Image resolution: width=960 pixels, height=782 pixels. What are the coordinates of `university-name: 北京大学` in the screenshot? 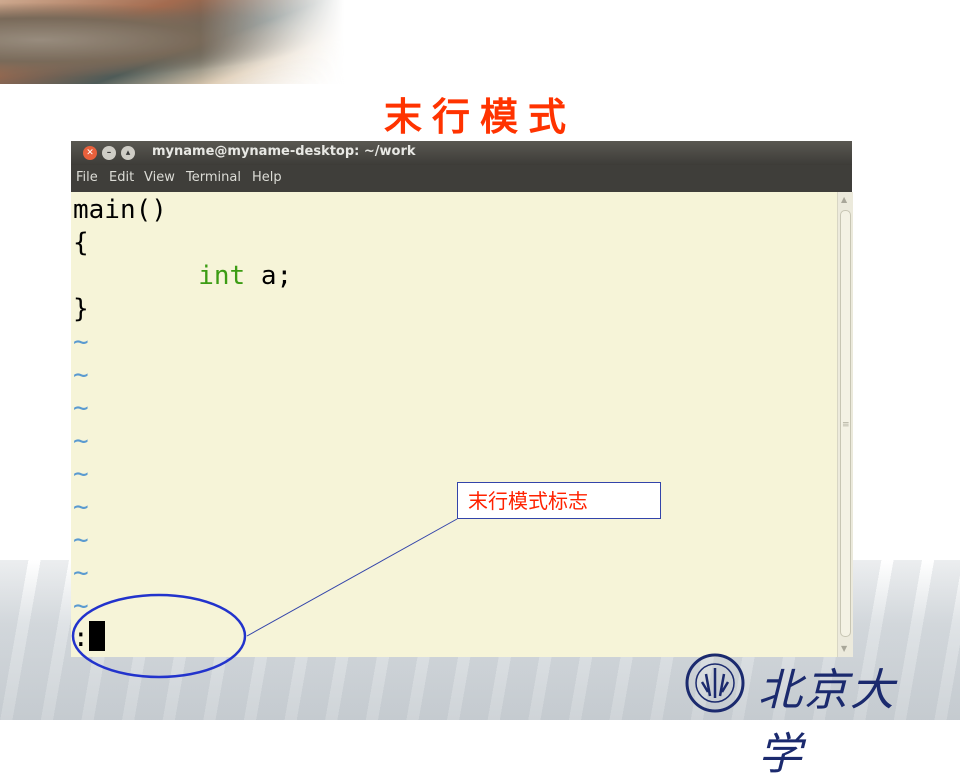 It's located at (827, 722).